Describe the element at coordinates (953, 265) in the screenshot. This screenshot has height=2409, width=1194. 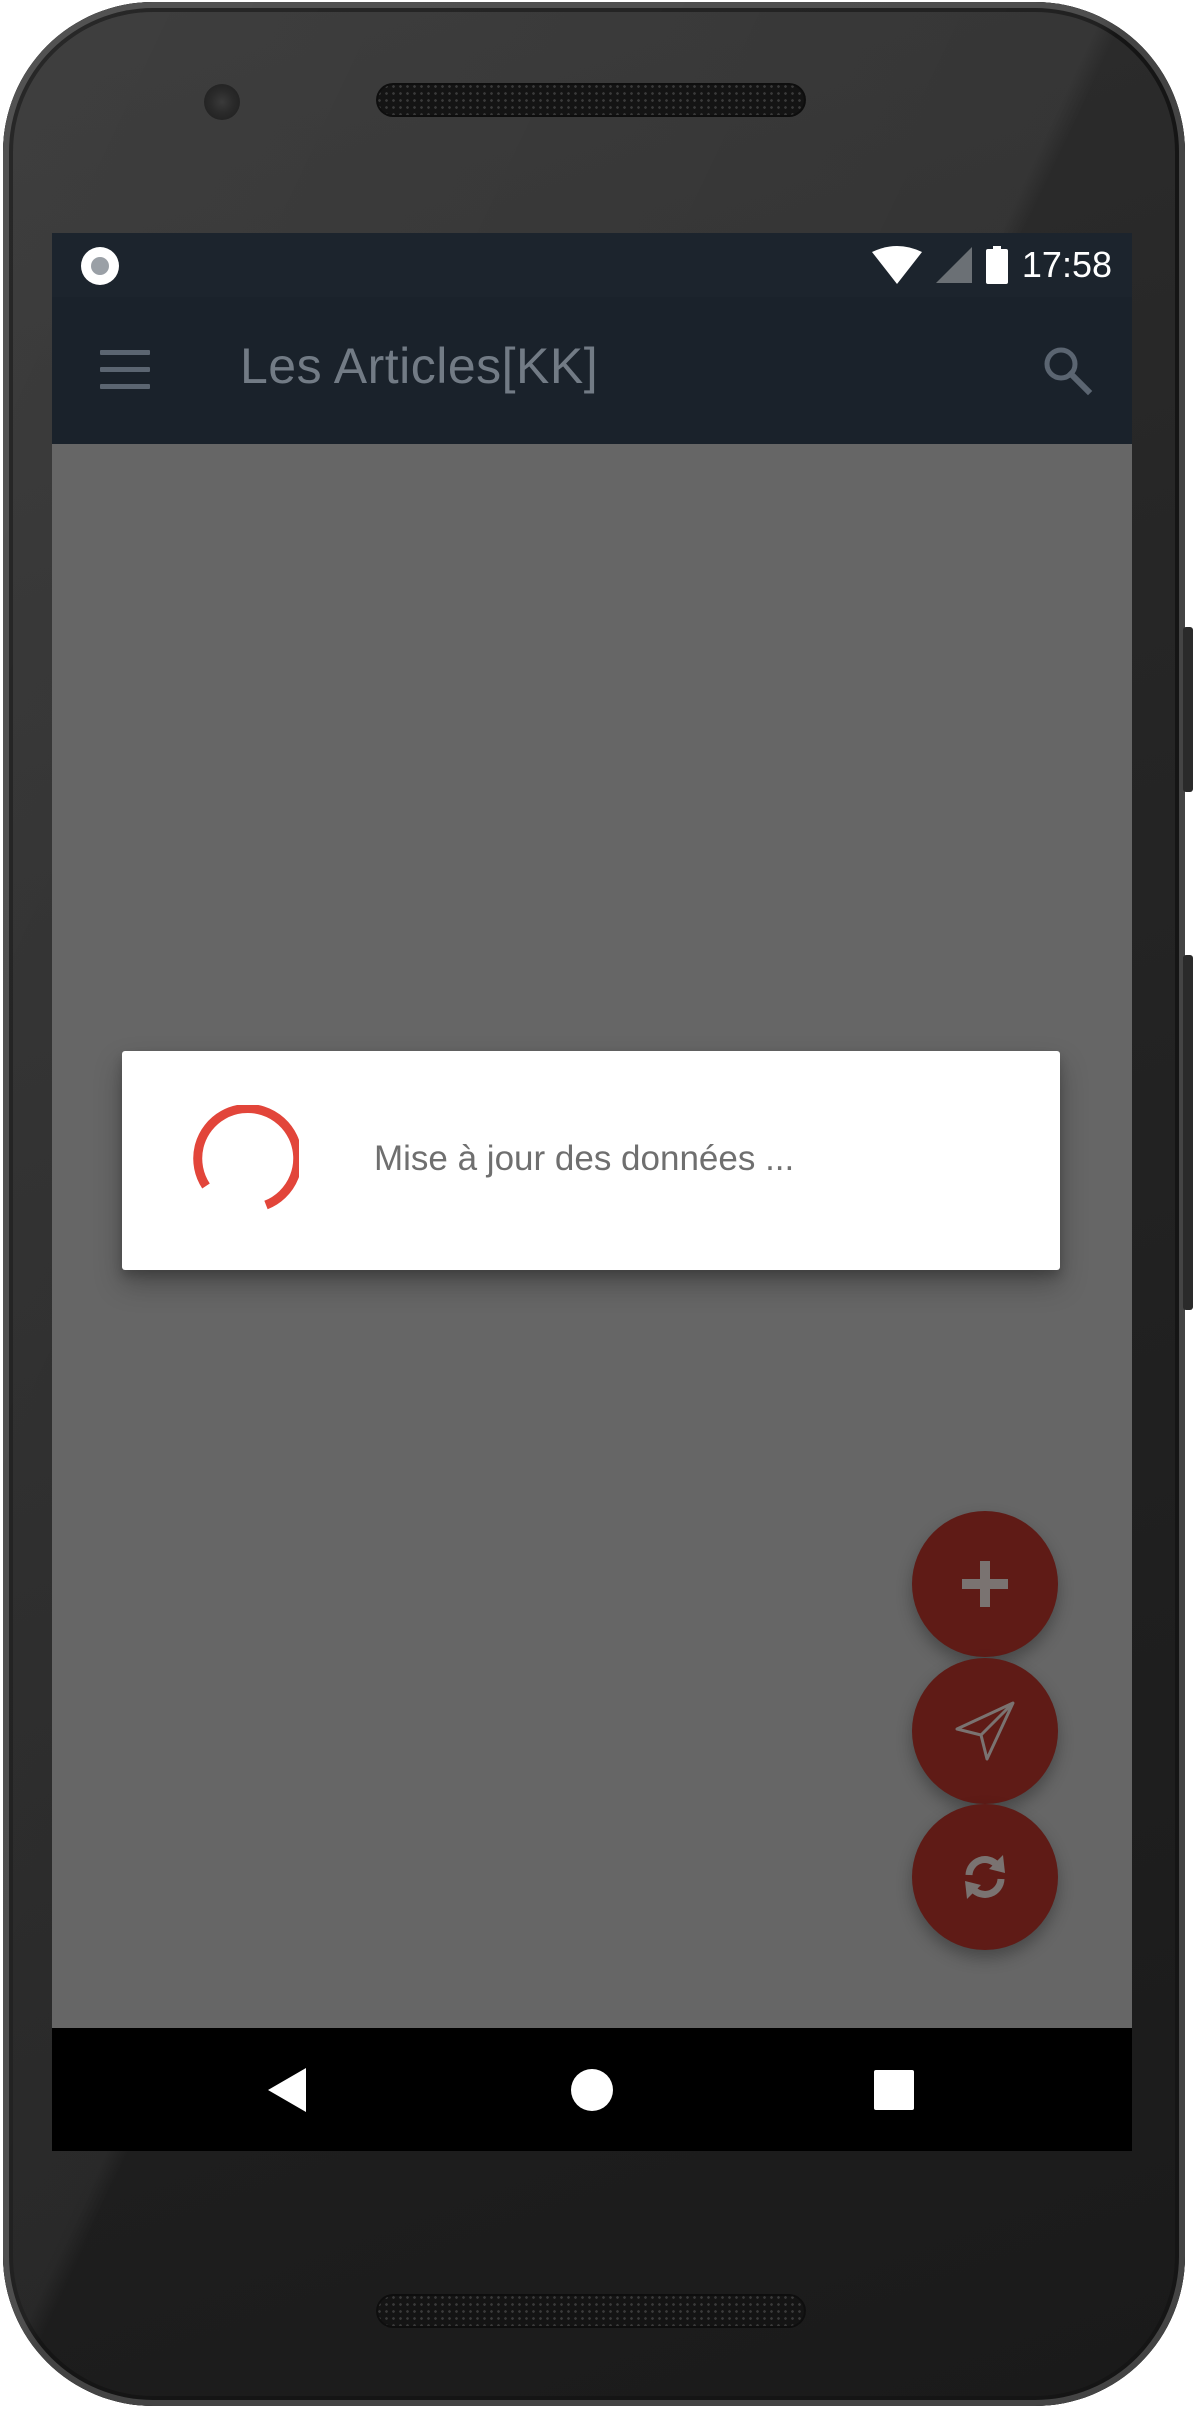
I see `cell-signal-icon` at that location.